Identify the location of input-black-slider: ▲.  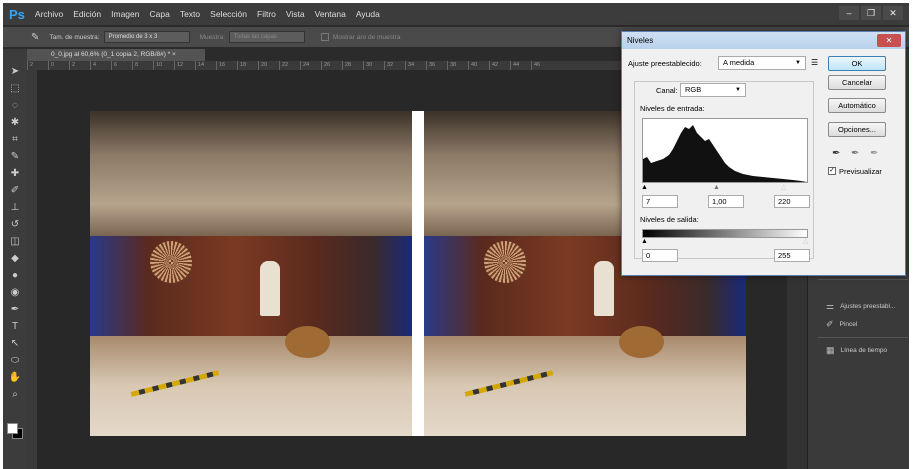
(644, 188).